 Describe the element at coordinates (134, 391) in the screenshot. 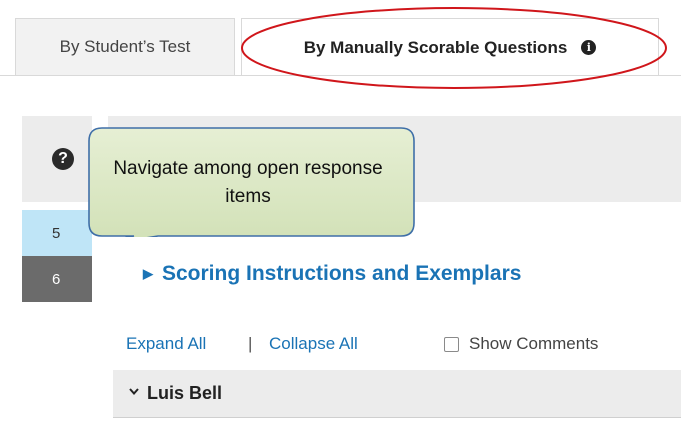

I see `chevron-down-icon` at that location.